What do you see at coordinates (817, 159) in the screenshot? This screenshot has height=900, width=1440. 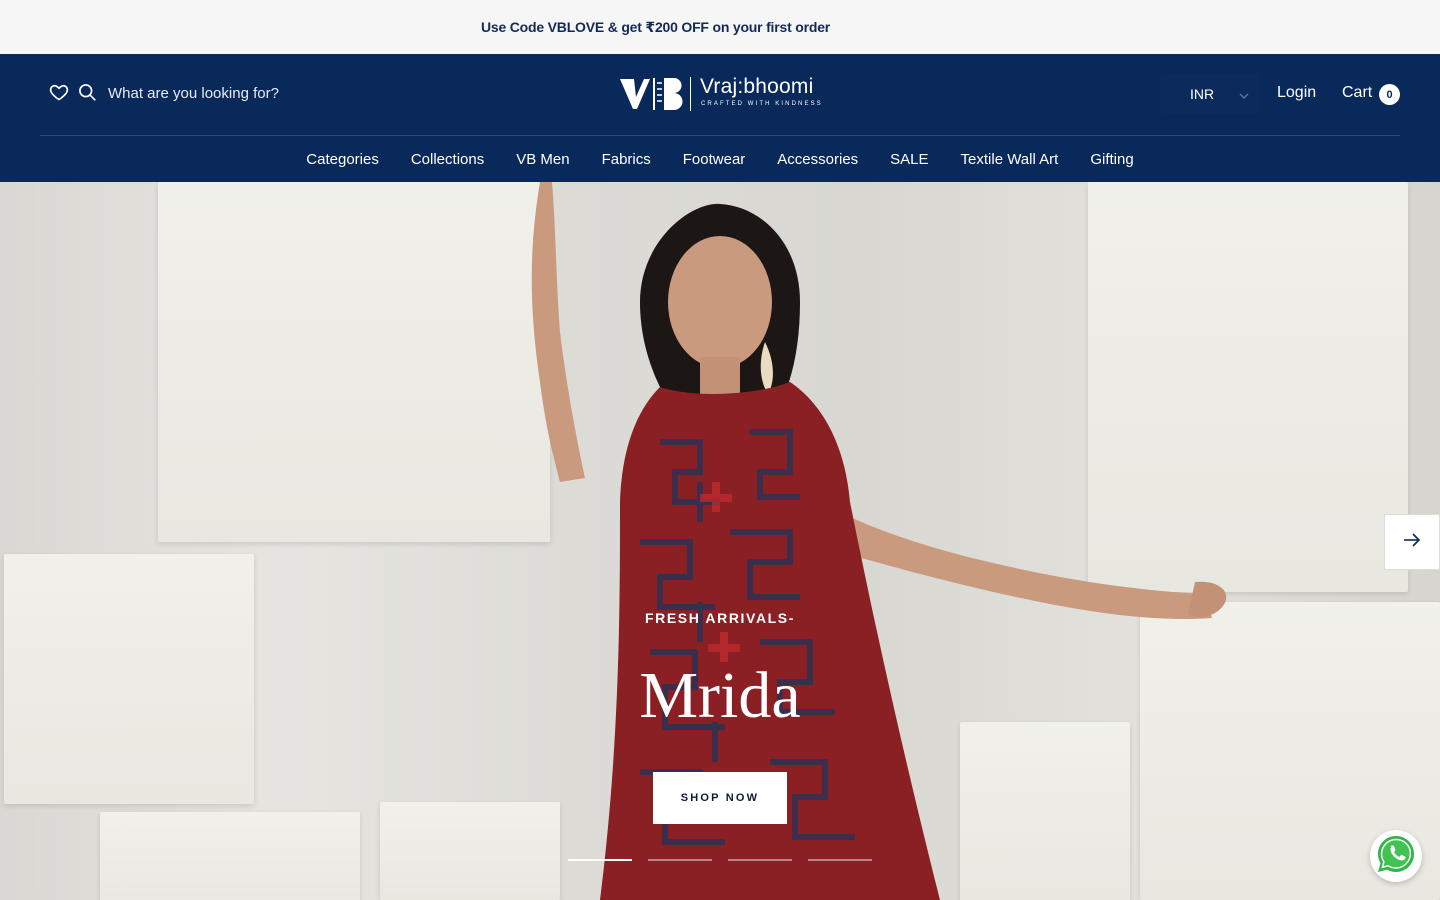 I see `nav-item-accessories: Accessories` at bounding box center [817, 159].